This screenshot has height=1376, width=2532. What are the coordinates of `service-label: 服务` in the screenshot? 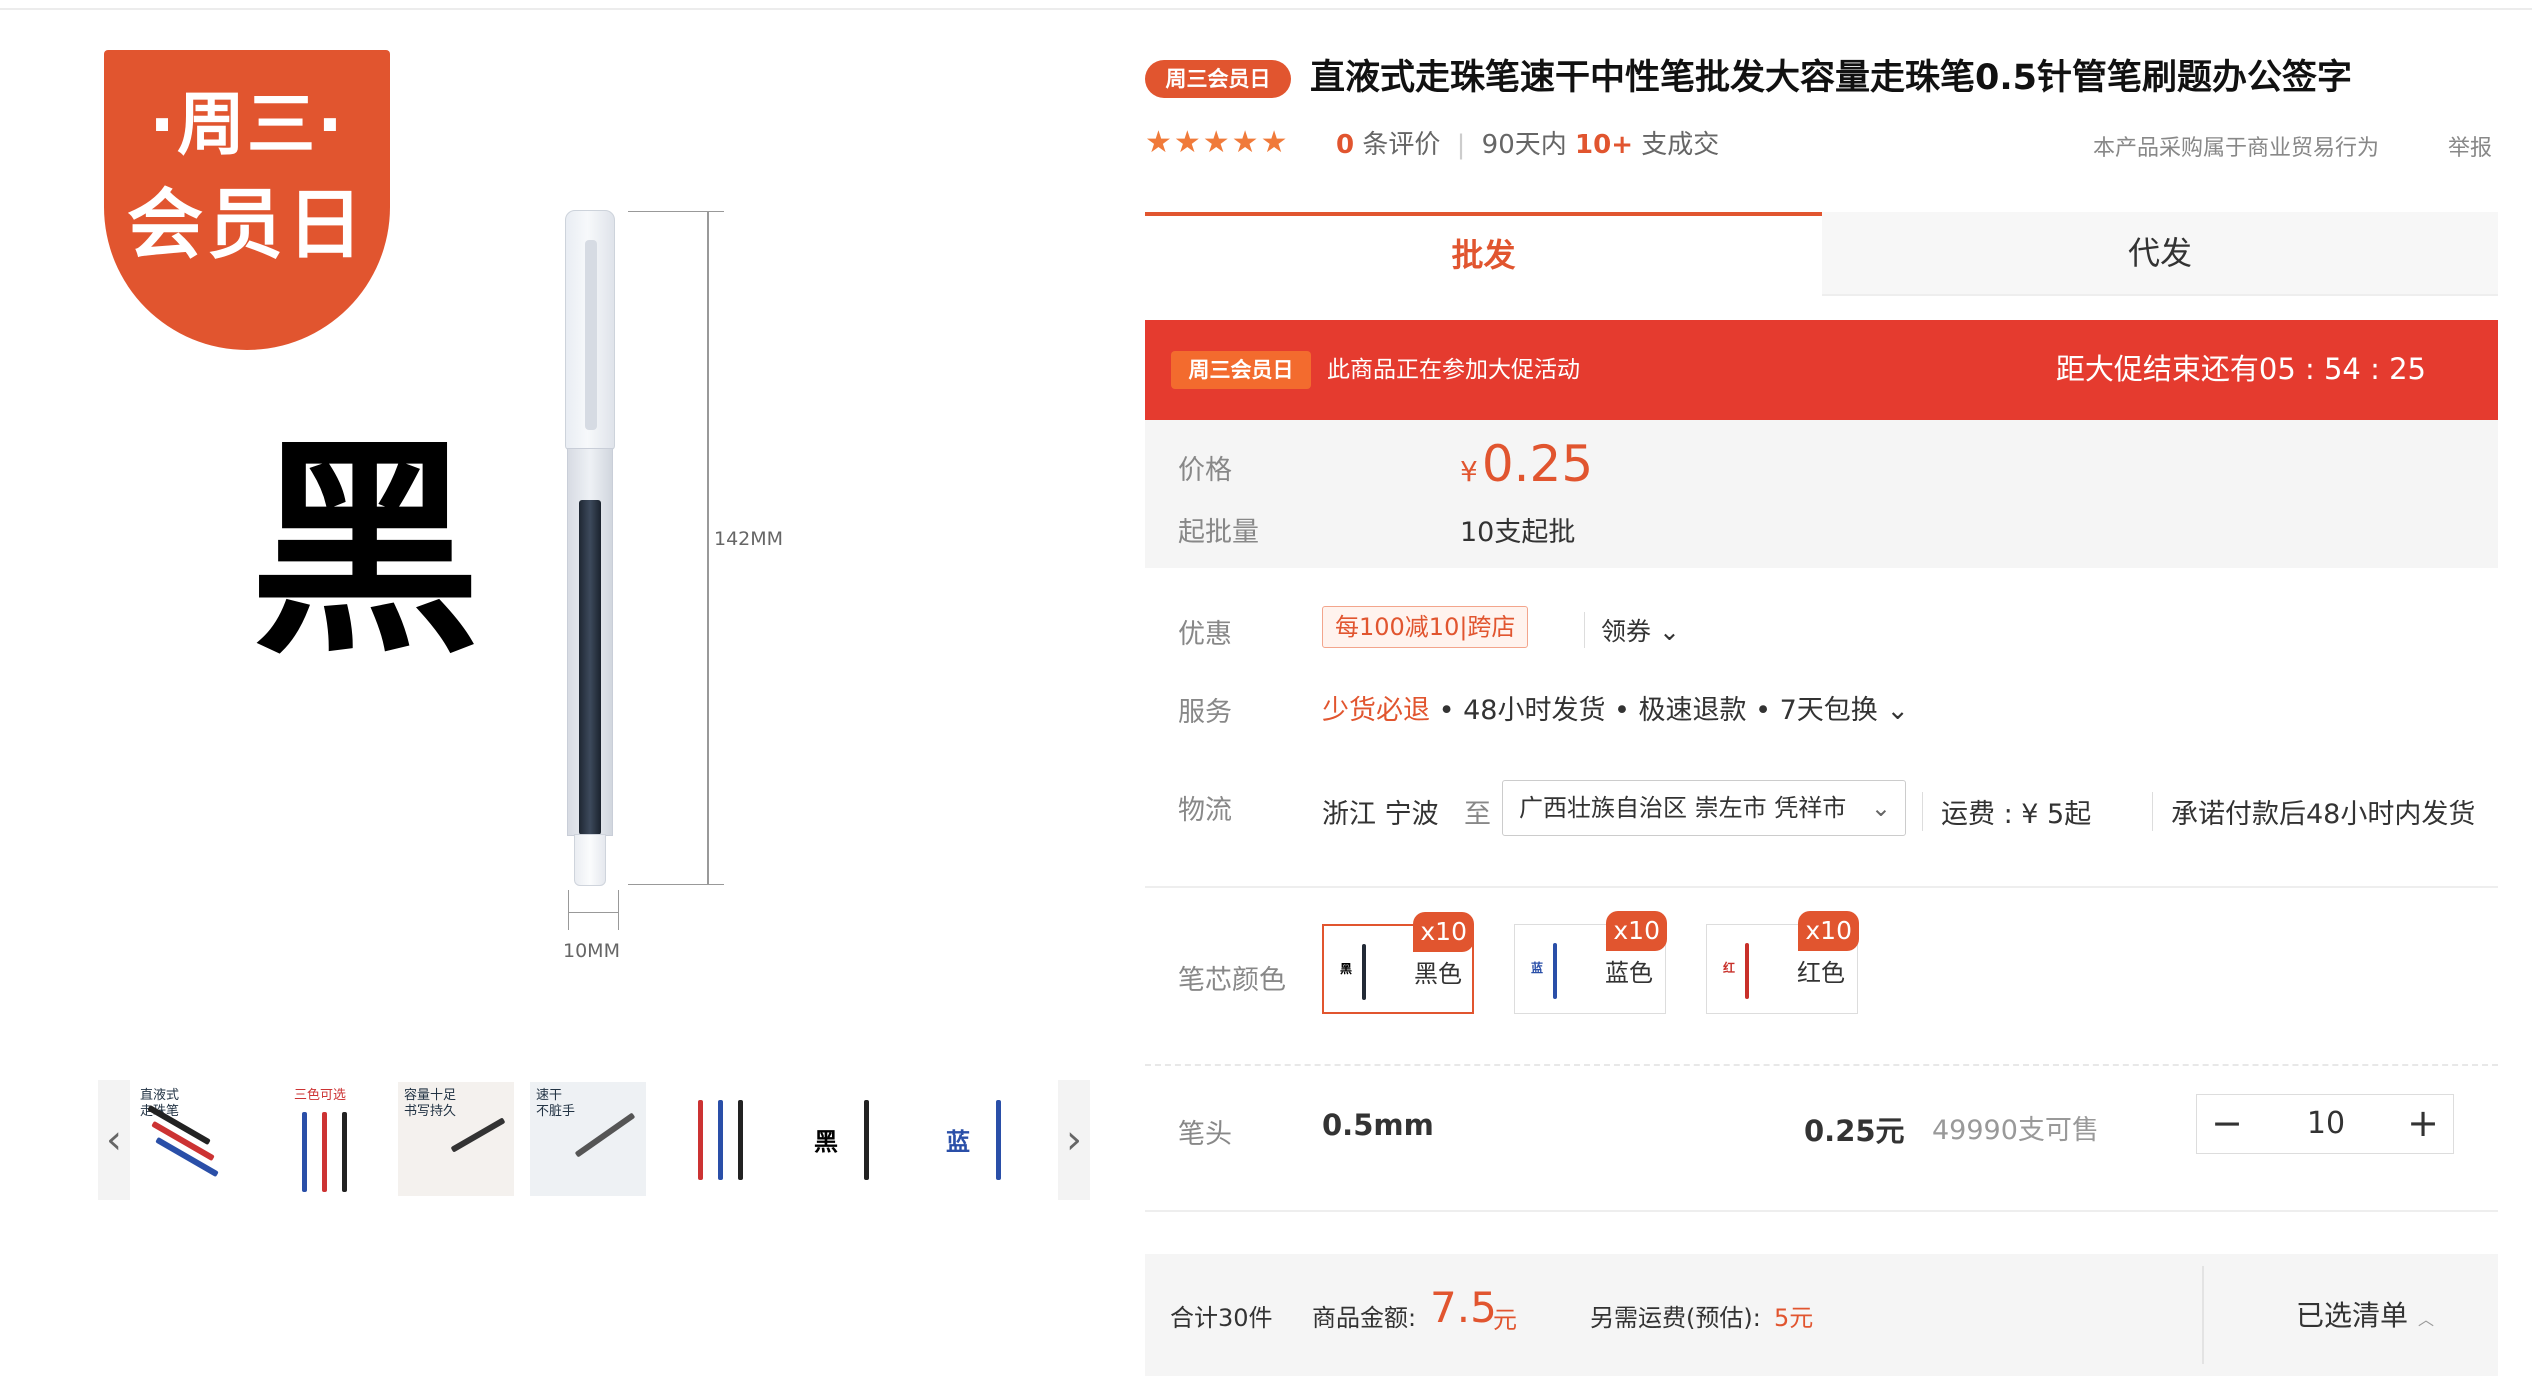 It's located at (1205, 712).